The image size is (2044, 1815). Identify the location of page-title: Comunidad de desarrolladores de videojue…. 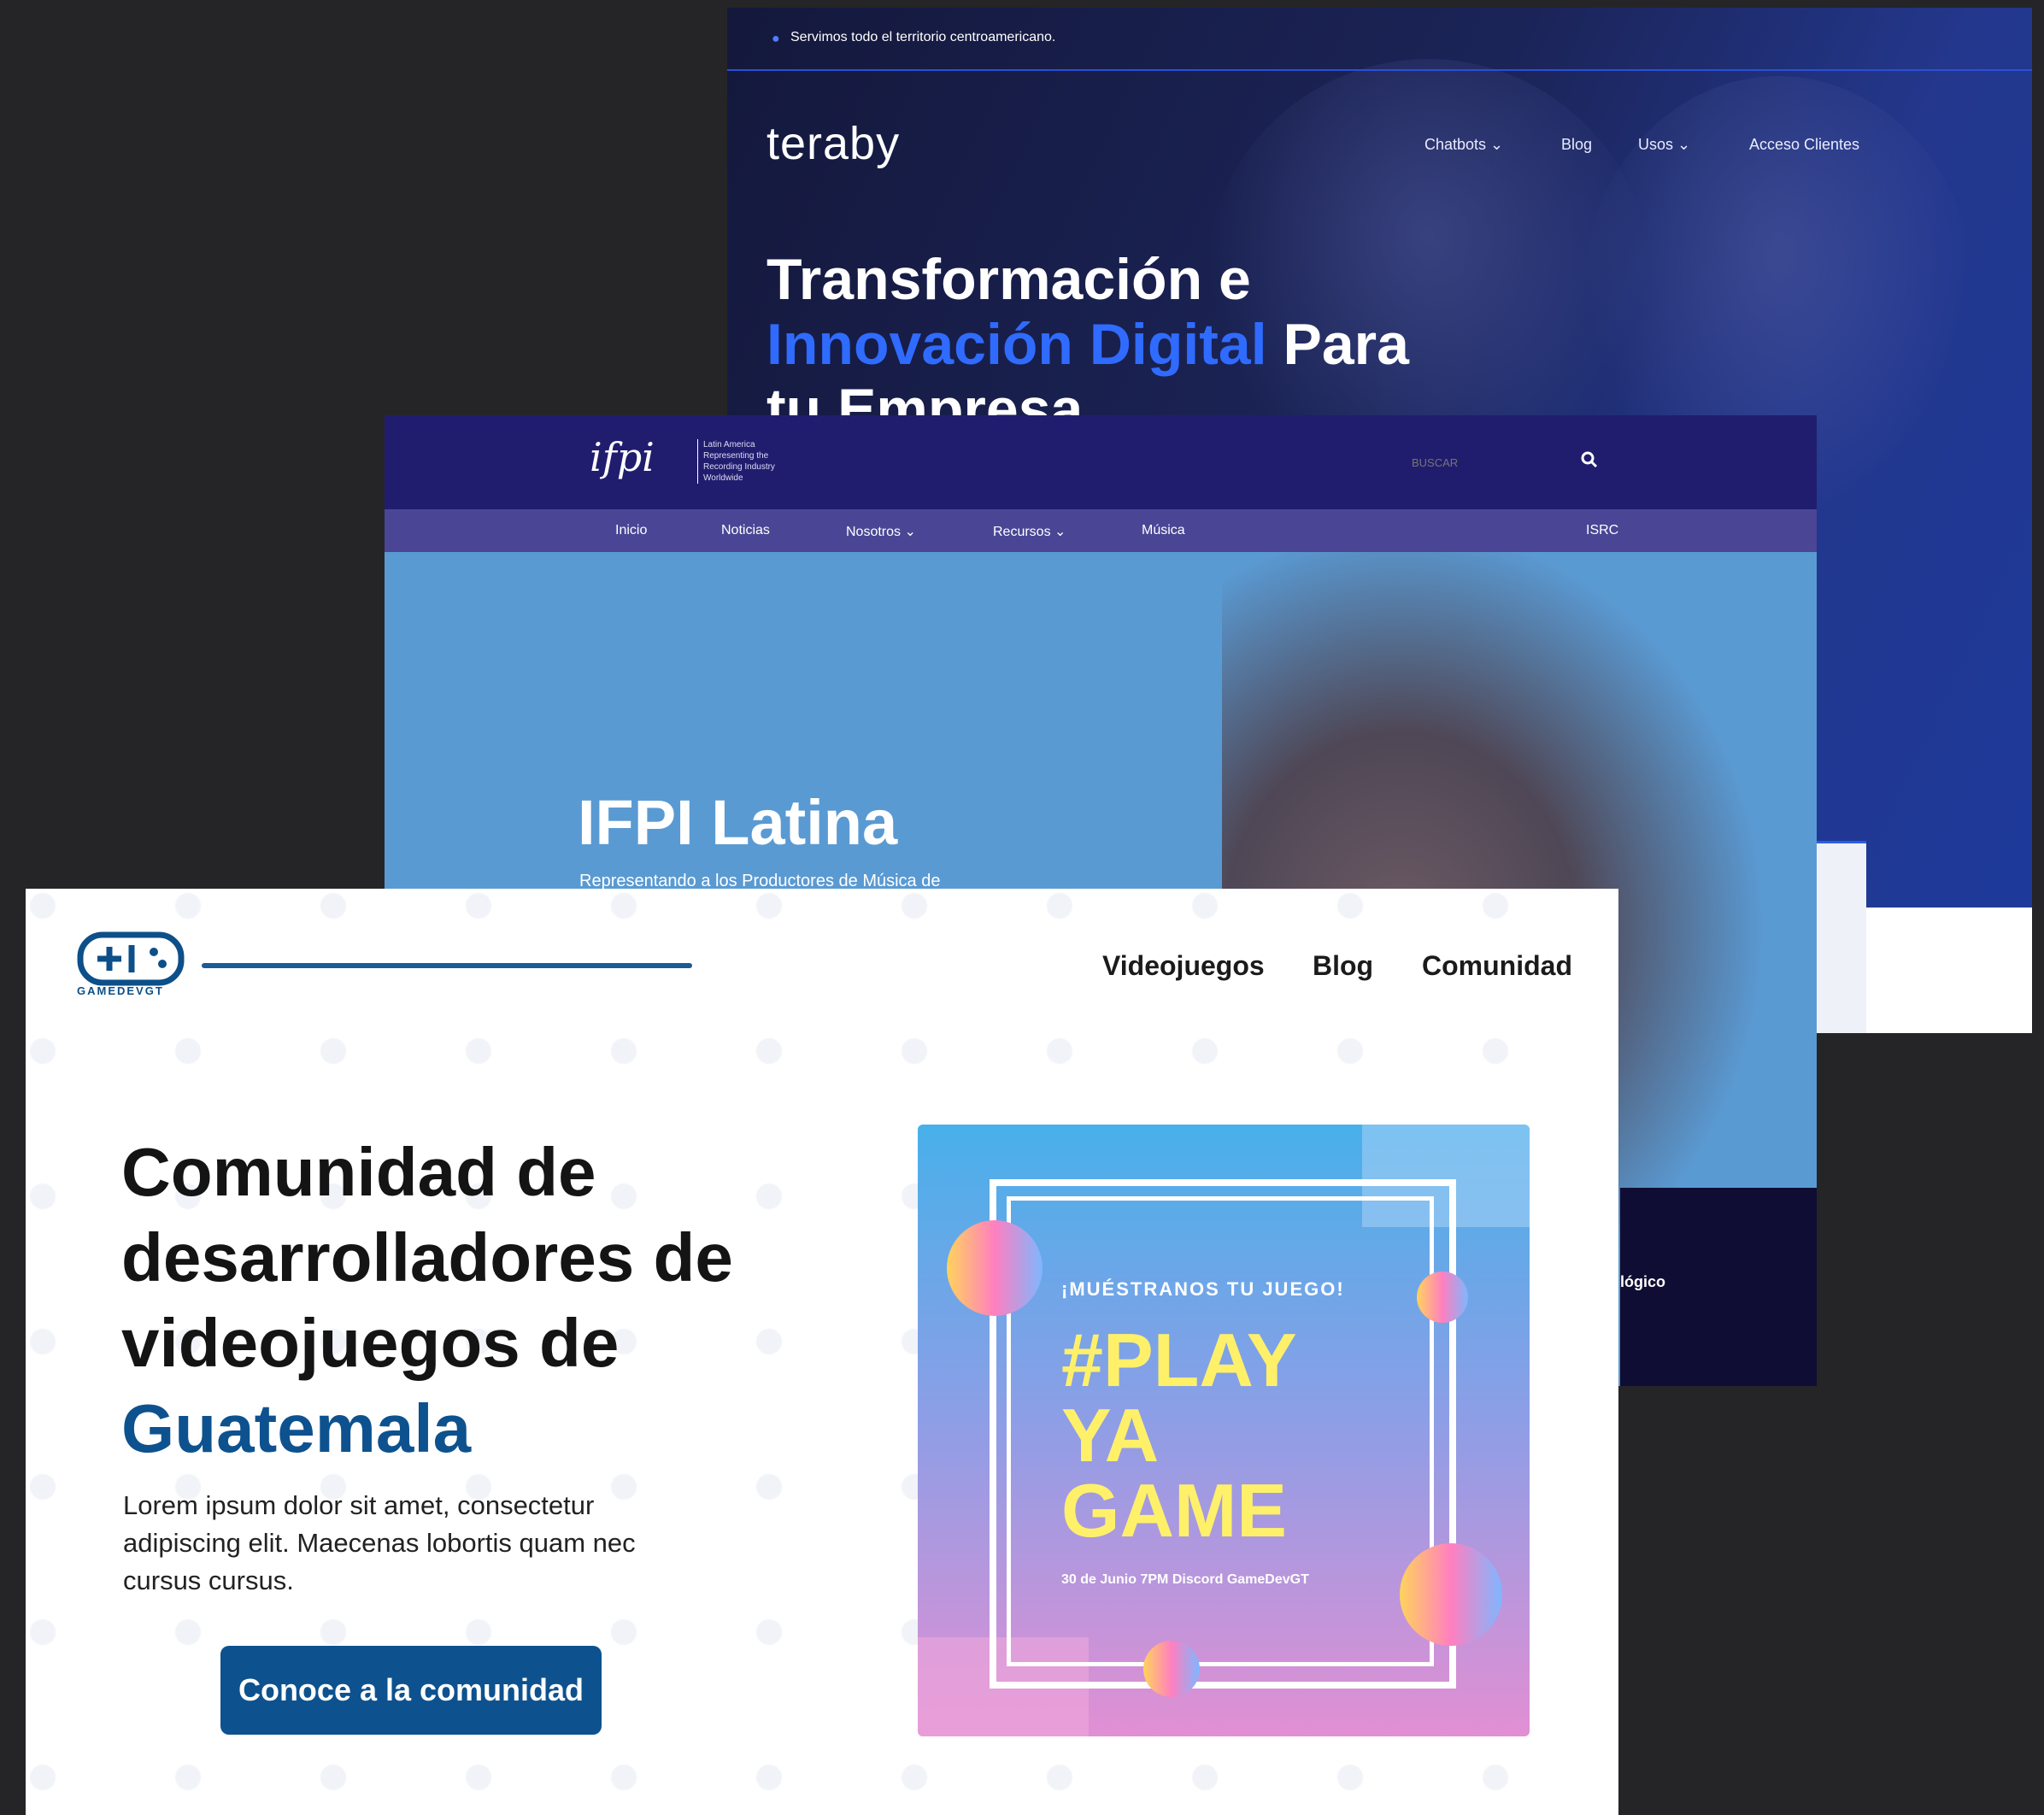
(488, 1300).